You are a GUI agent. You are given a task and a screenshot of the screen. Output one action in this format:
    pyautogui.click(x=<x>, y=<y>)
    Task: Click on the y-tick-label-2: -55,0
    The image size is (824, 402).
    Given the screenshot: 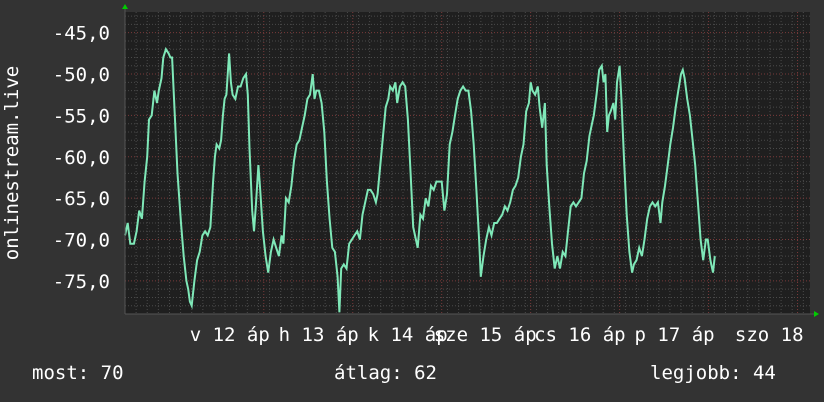 What is the action you would take?
    pyautogui.click(x=81, y=116)
    